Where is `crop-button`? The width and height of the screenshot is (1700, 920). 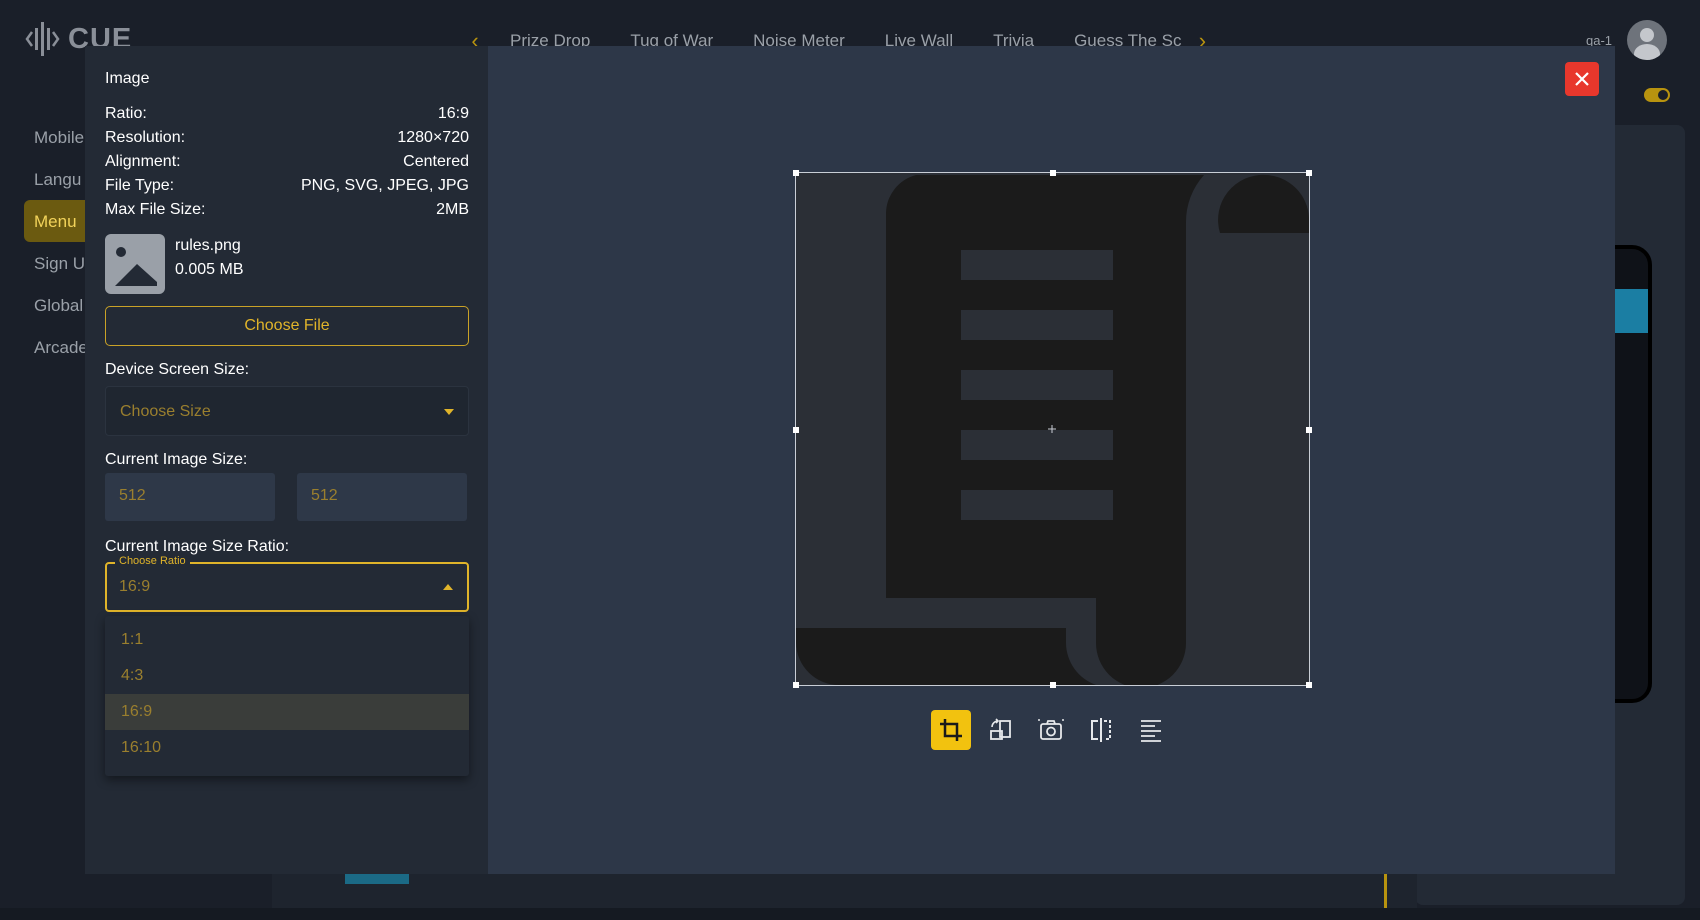 crop-button is located at coordinates (951, 730).